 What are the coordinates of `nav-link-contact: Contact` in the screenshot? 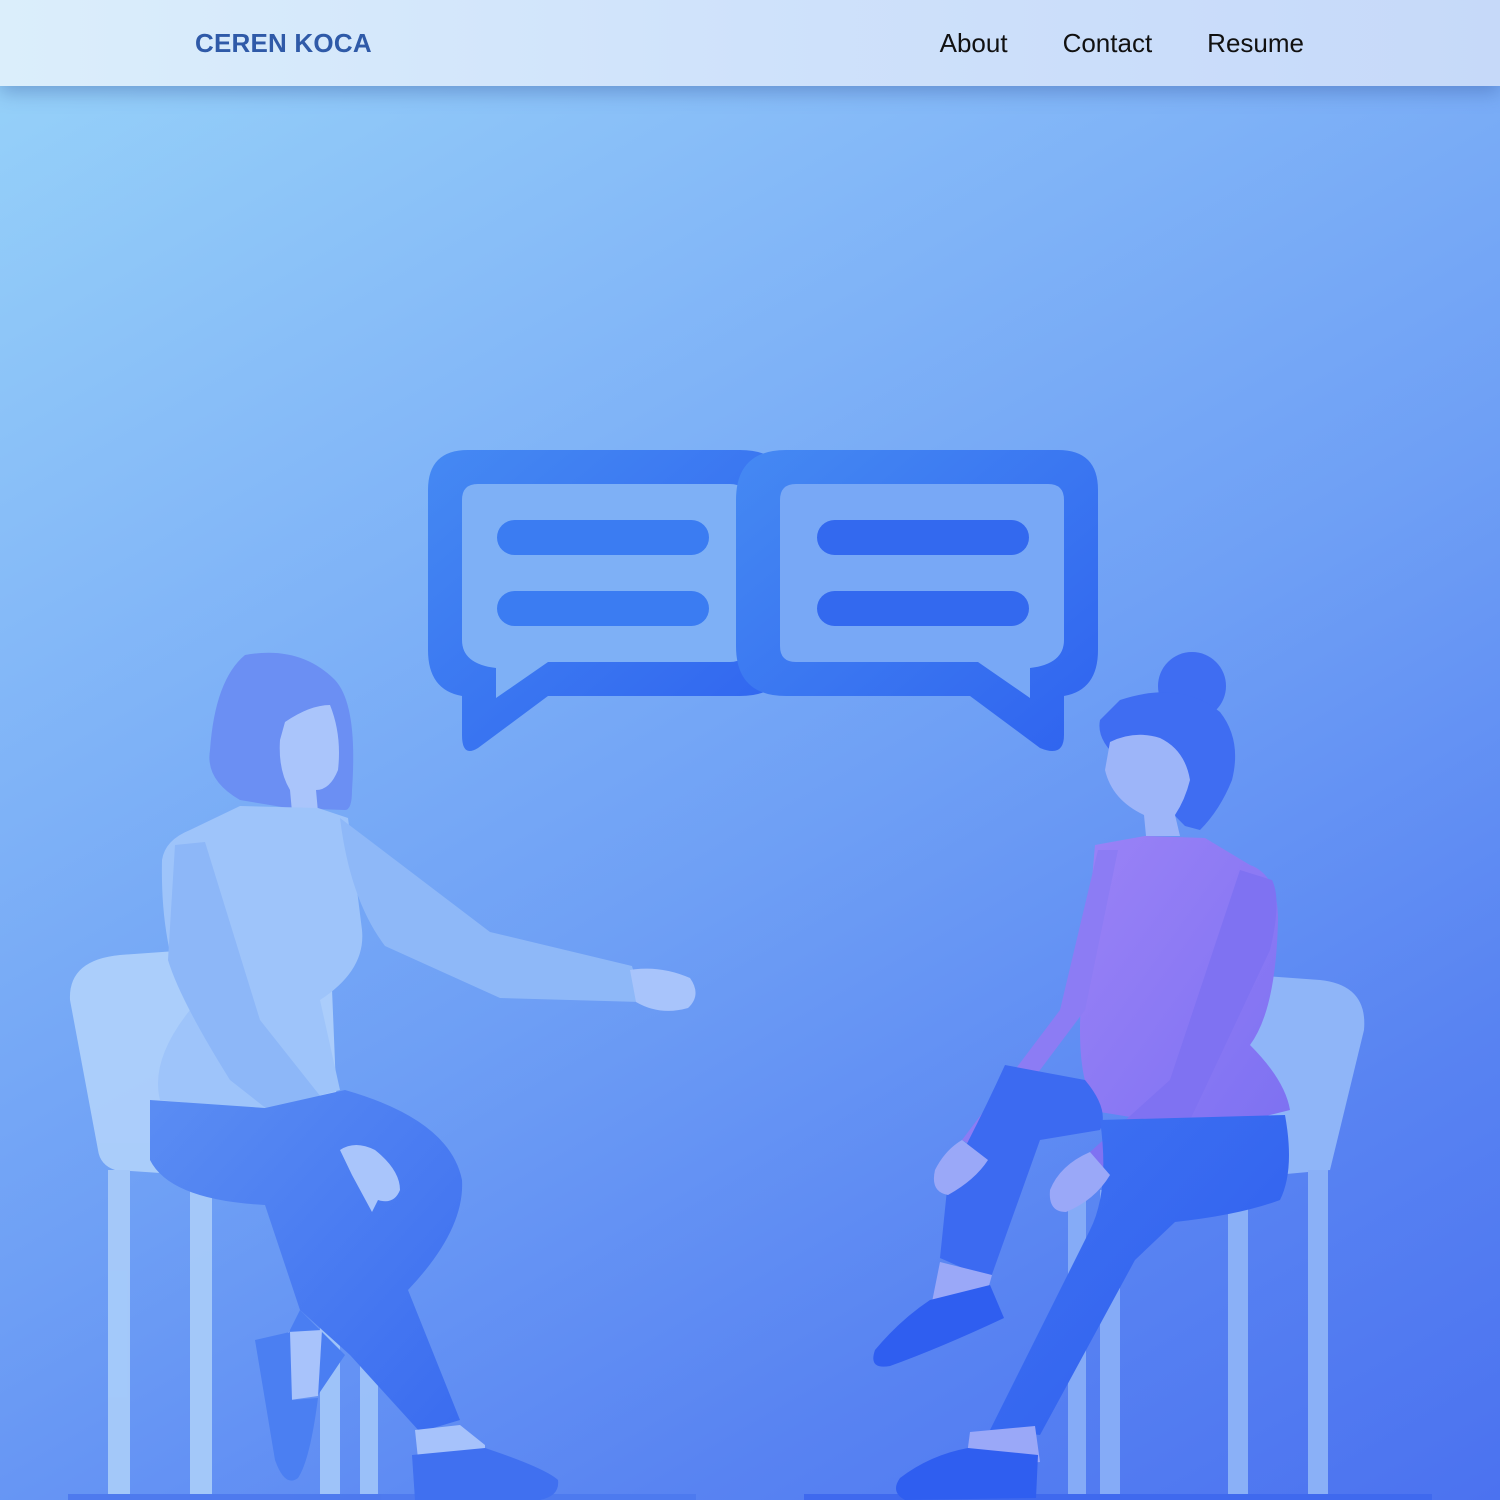 It's located at (1108, 43).